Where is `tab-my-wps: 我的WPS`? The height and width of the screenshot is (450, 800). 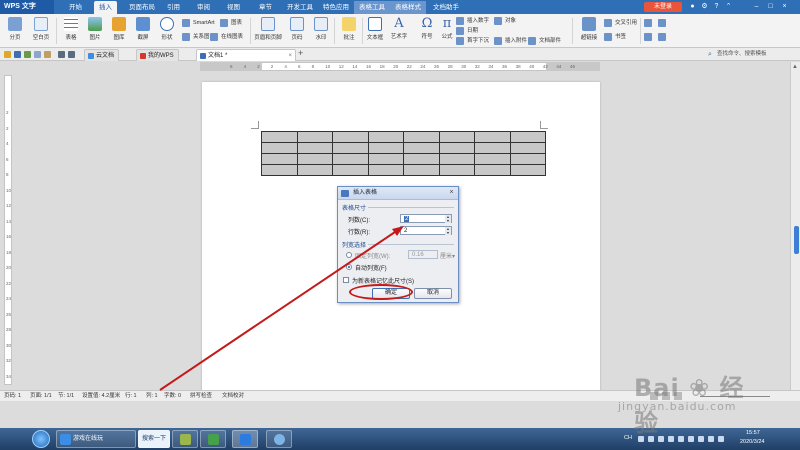 tab-my-wps: 我的WPS is located at coordinates (157, 55).